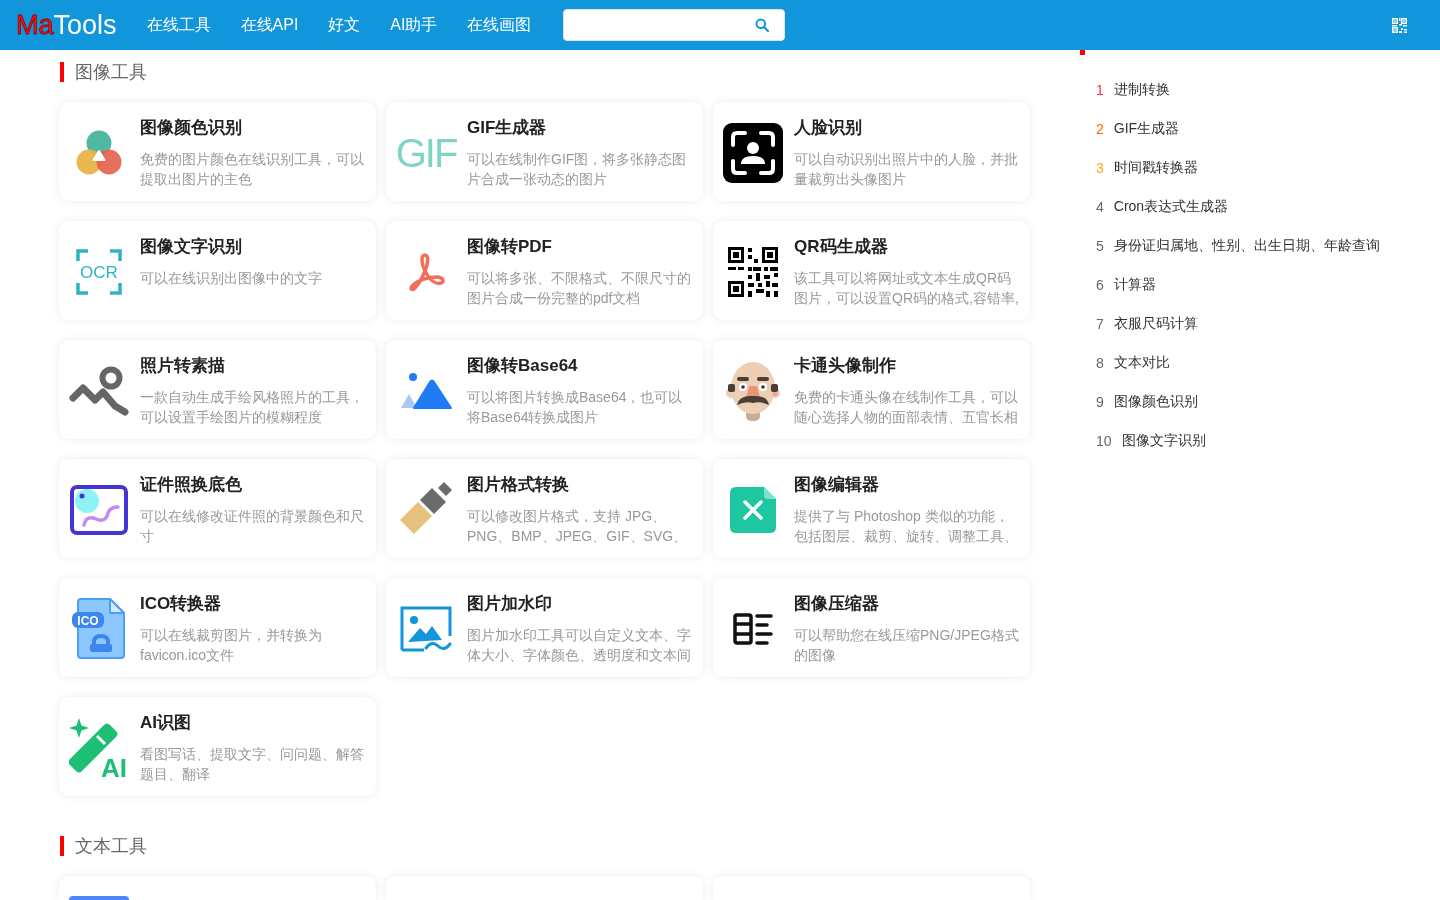  What do you see at coordinates (1104, 440) in the screenshot?
I see `rank-number: 10` at bounding box center [1104, 440].